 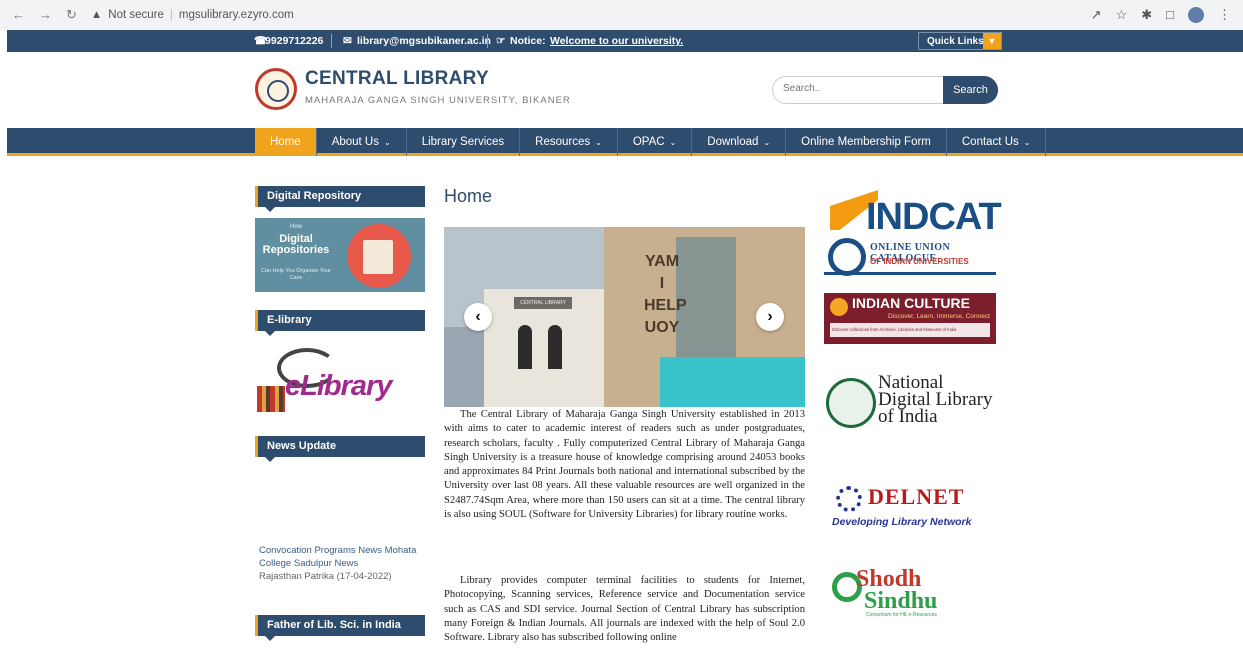 I want to click on ndl-banner: National Digital Library of India, so click(x=910, y=403).